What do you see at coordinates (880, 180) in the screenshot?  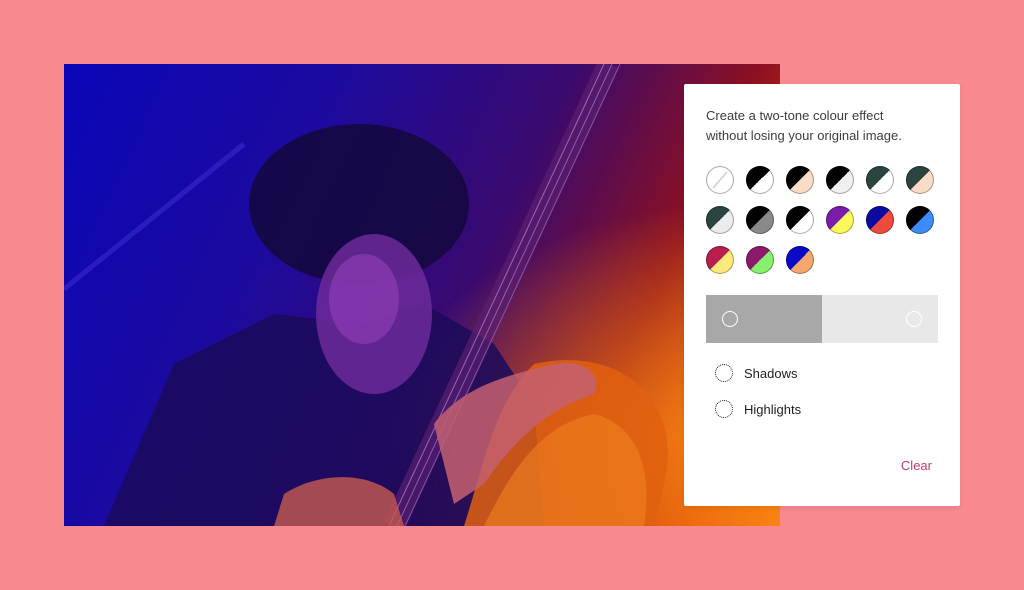 I see `swatch-darkgreen-white` at bounding box center [880, 180].